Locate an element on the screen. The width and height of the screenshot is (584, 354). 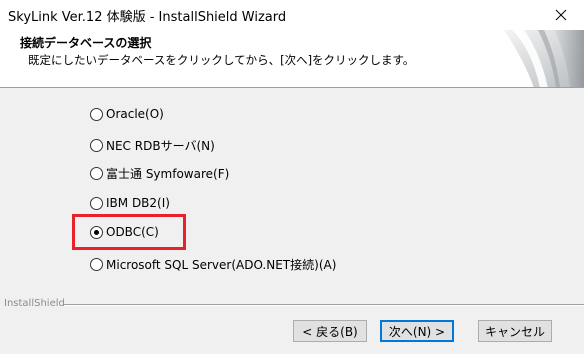
next-button: 次へ(N) > is located at coordinates (417, 331).